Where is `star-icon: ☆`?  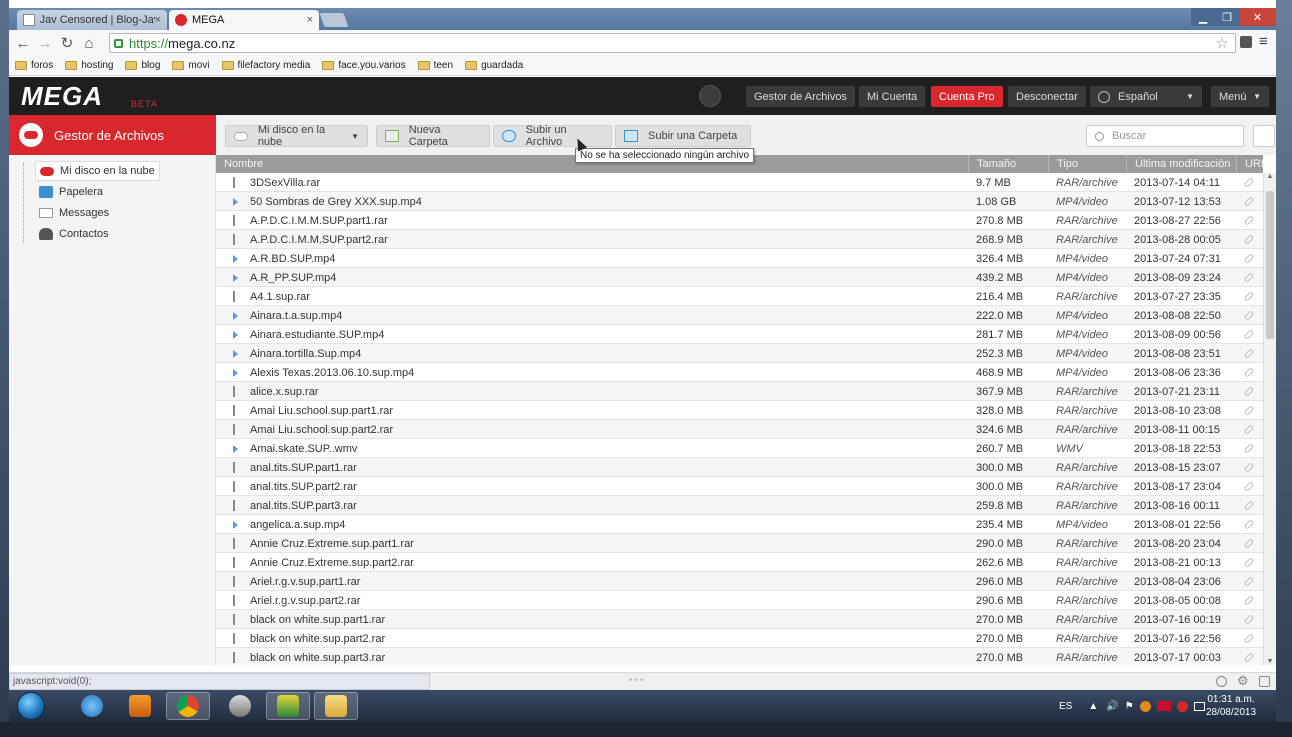
star-icon: ☆ is located at coordinates (1222, 43).